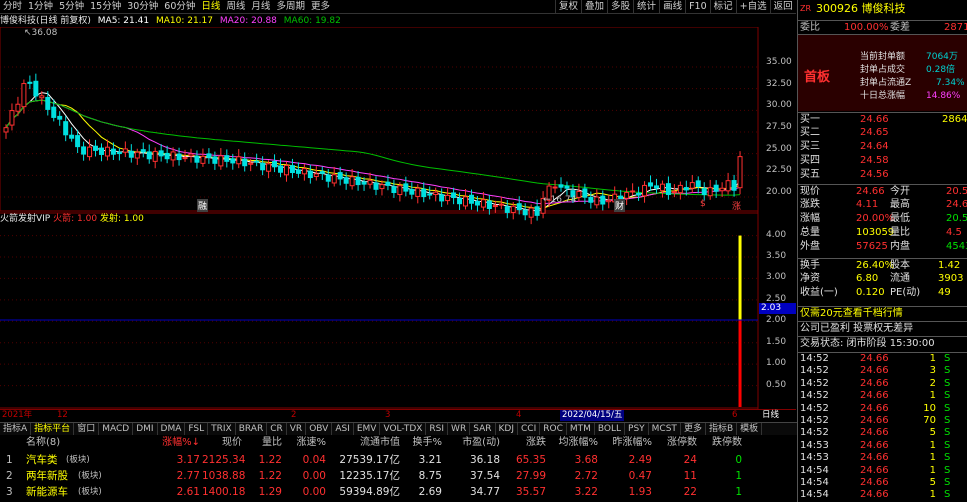  Describe the element at coordinates (578, 443) in the screenshot. I see `column-header: 均涨幅%` at that location.